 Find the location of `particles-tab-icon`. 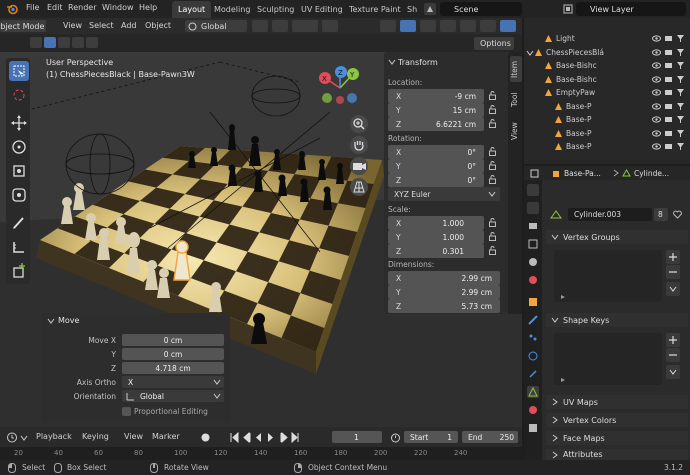

particles-tab-icon is located at coordinates (533, 338).